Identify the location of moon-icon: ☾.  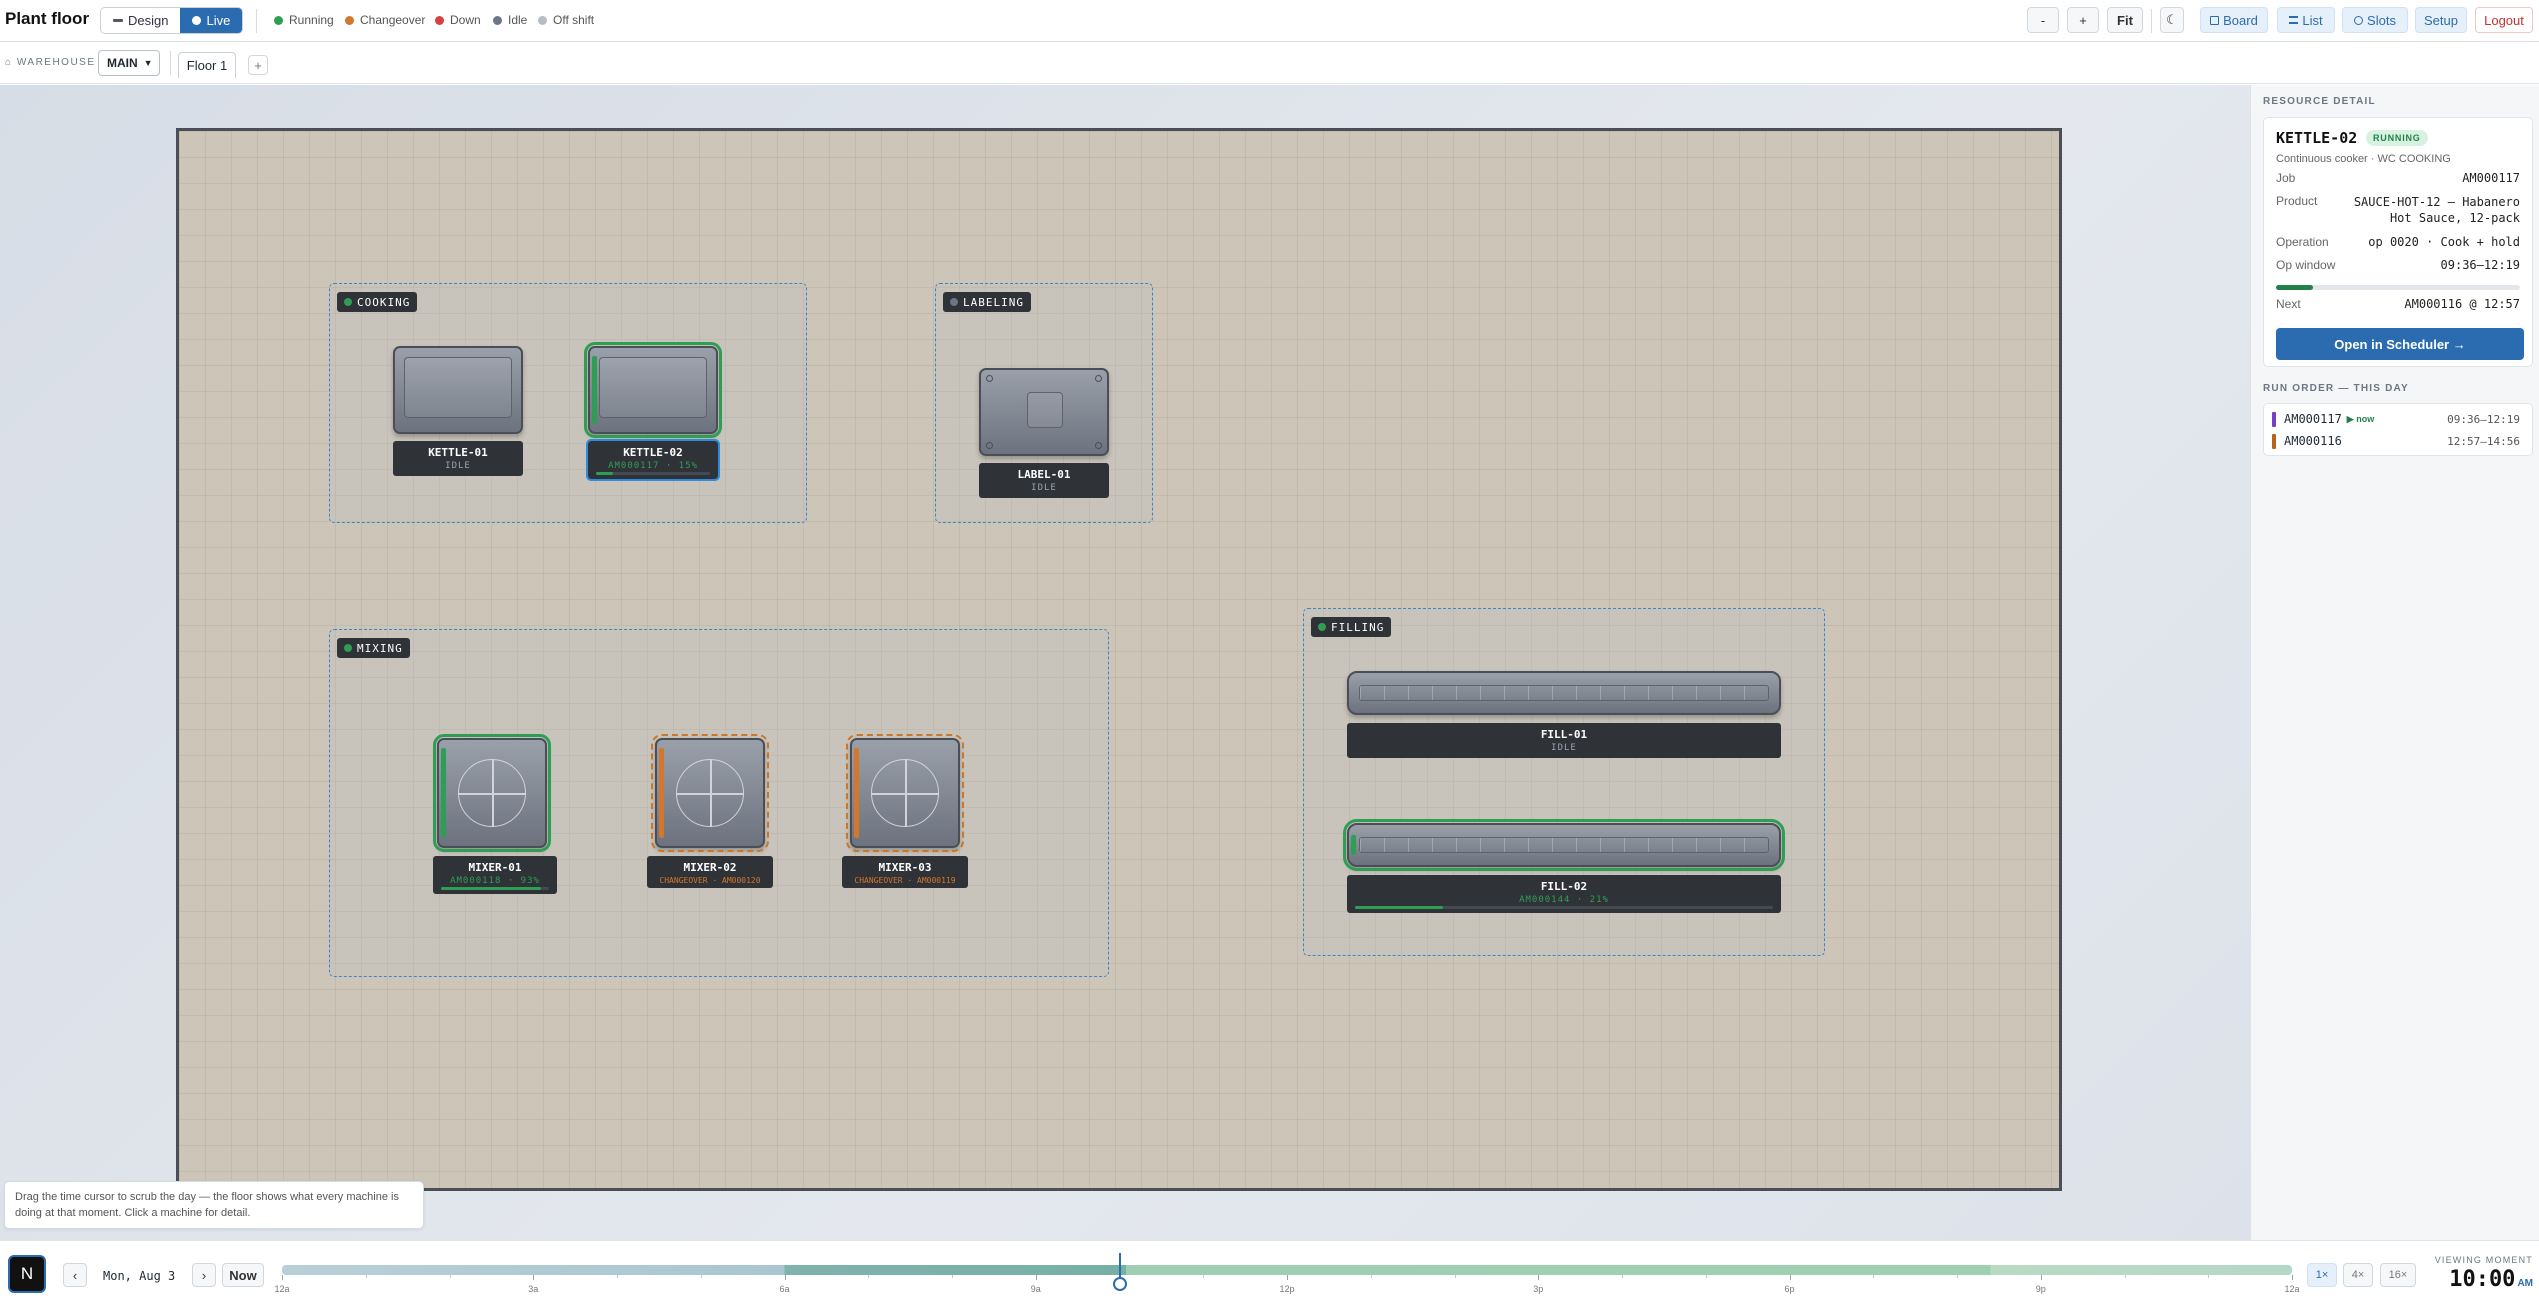
(2172, 19).